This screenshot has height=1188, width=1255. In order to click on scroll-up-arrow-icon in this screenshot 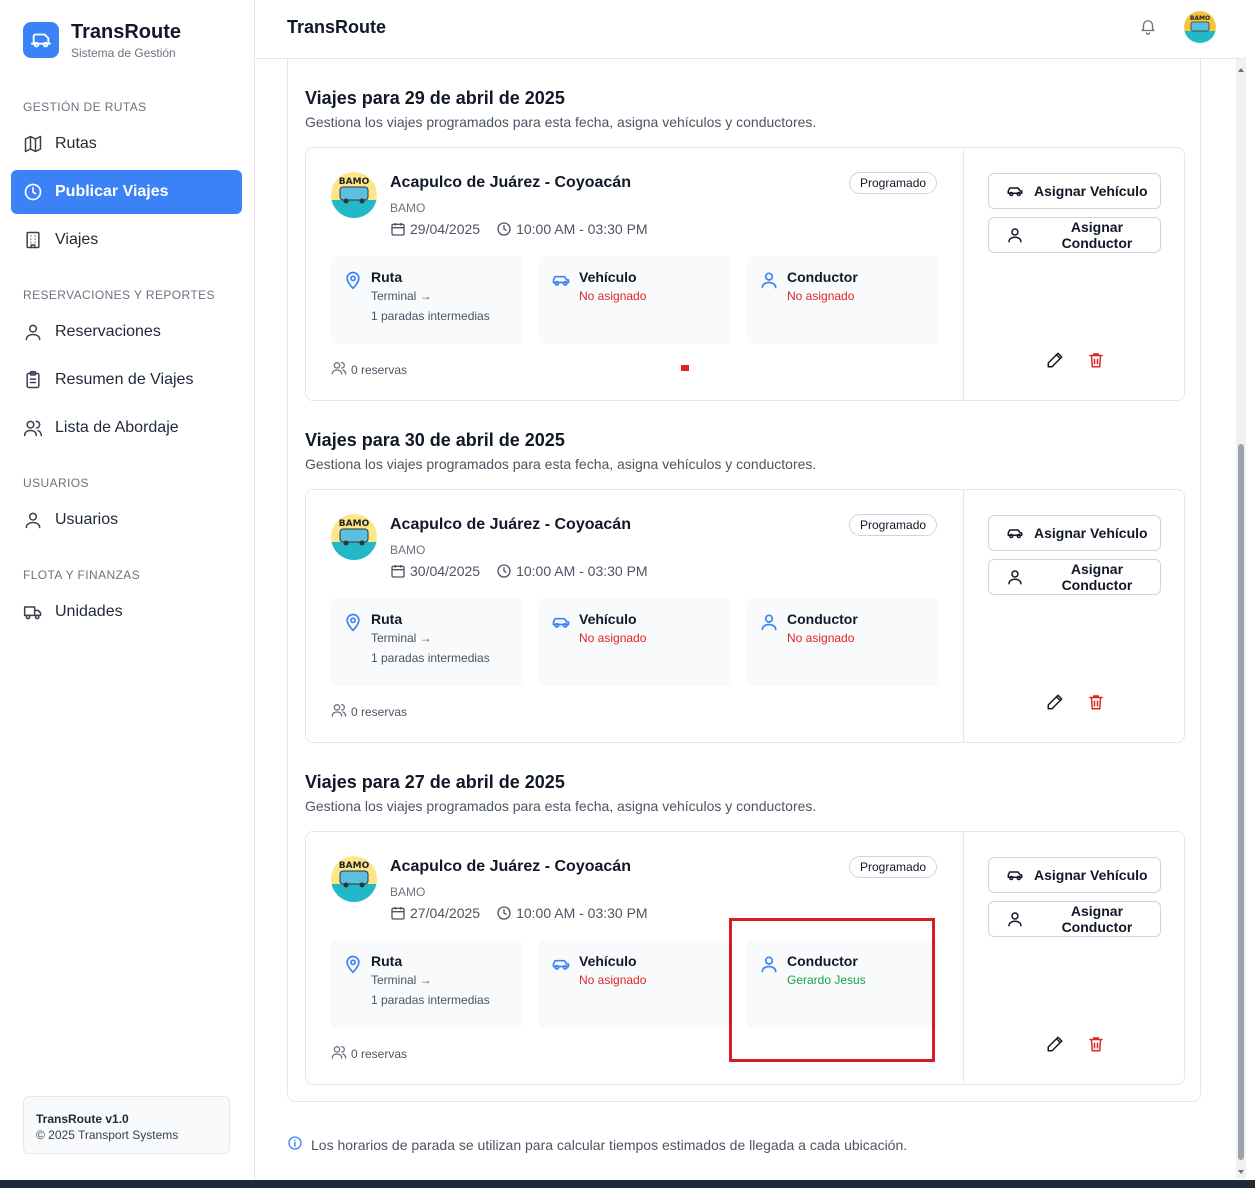, I will do `click(1241, 67)`.